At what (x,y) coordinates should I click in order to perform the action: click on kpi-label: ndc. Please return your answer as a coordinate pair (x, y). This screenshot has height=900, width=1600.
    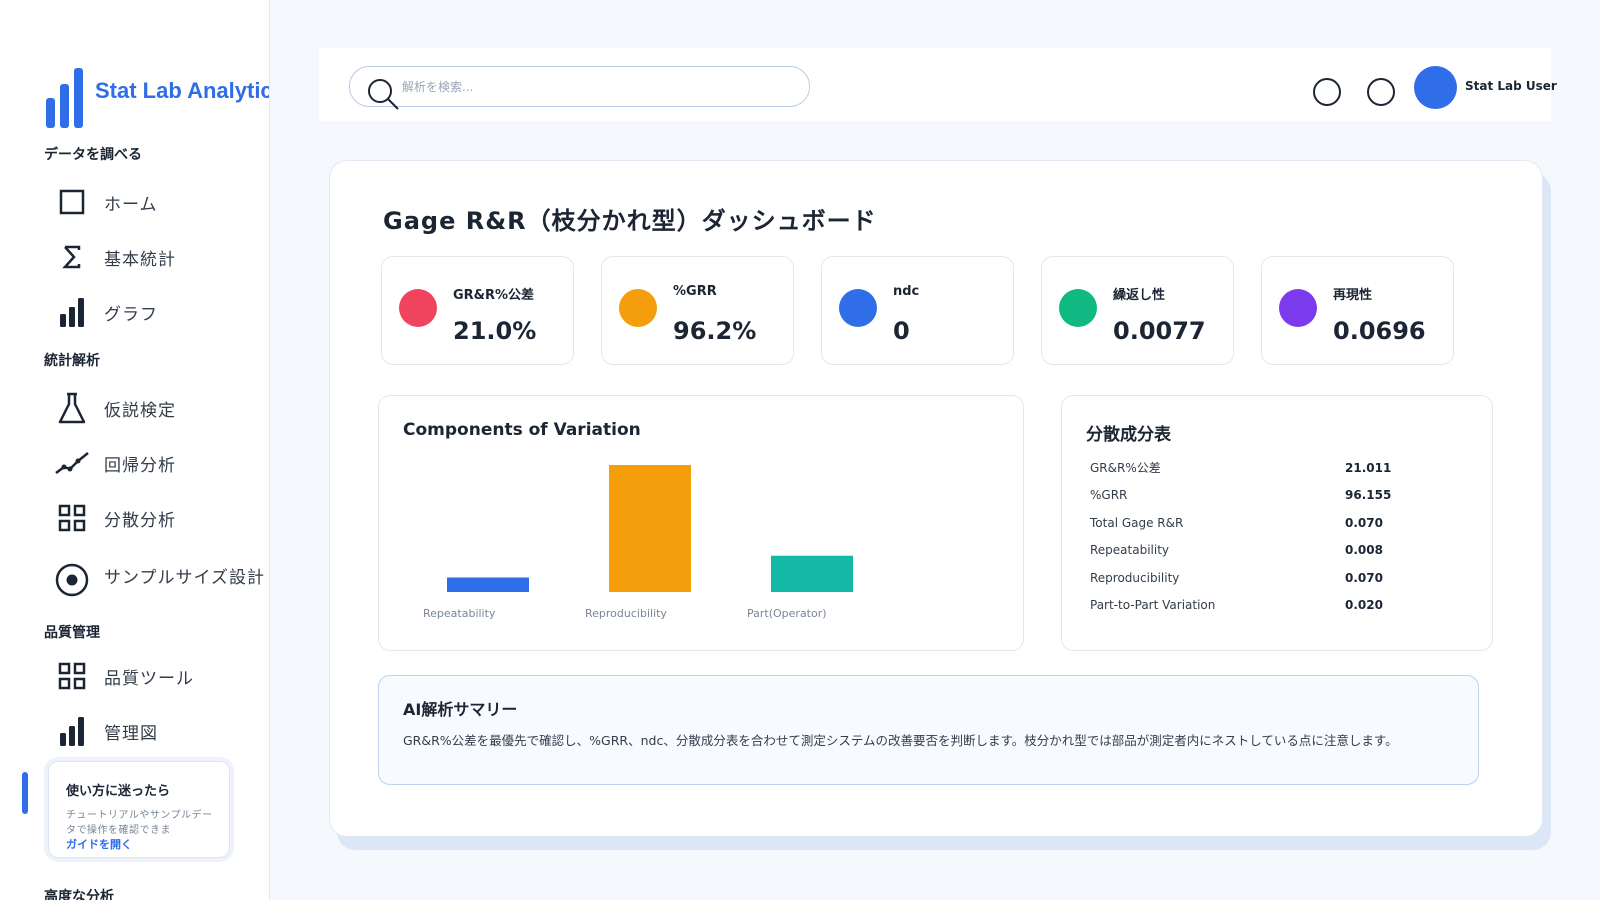
    Looking at the image, I should click on (906, 291).